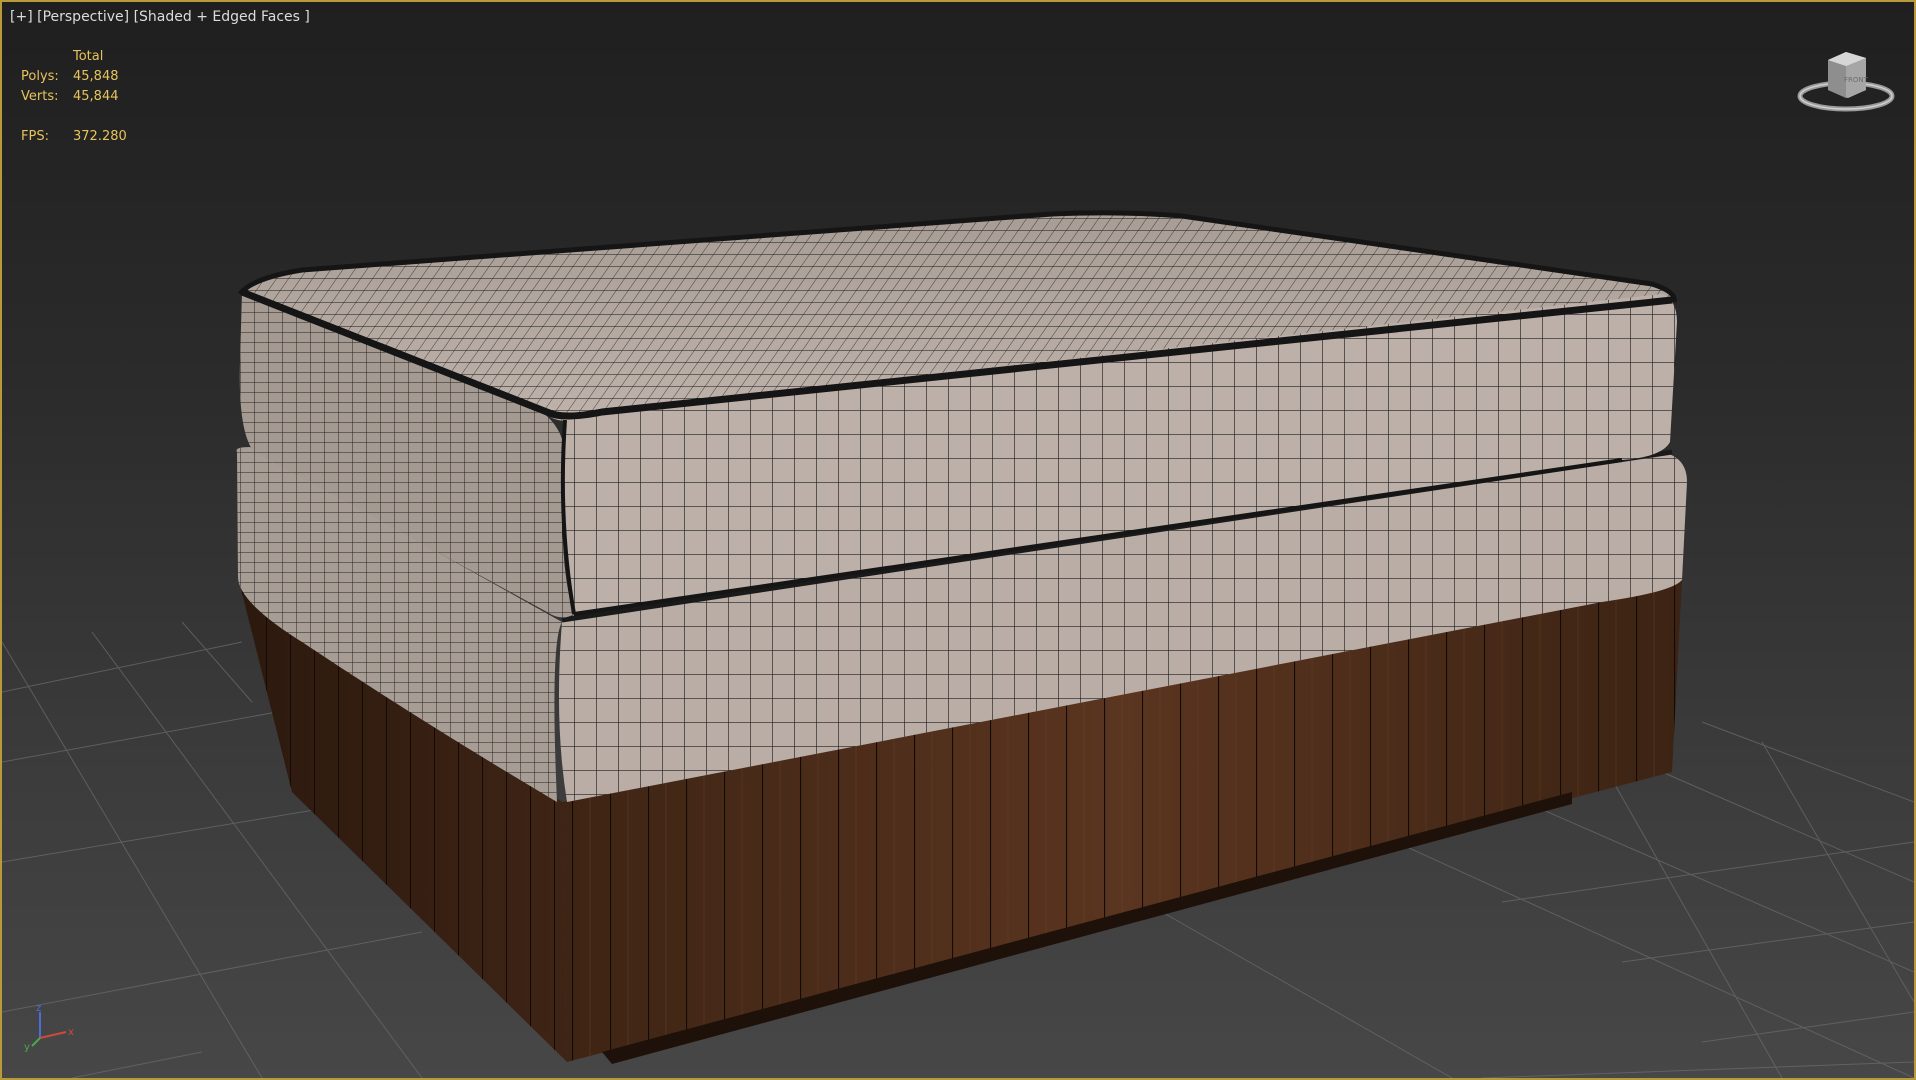 This screenshot has width=1916, height=1080. What do you see at coordinates (88, 56) in the screenshot?
I see `stats-header: Total` at bounding box center [88, 56].